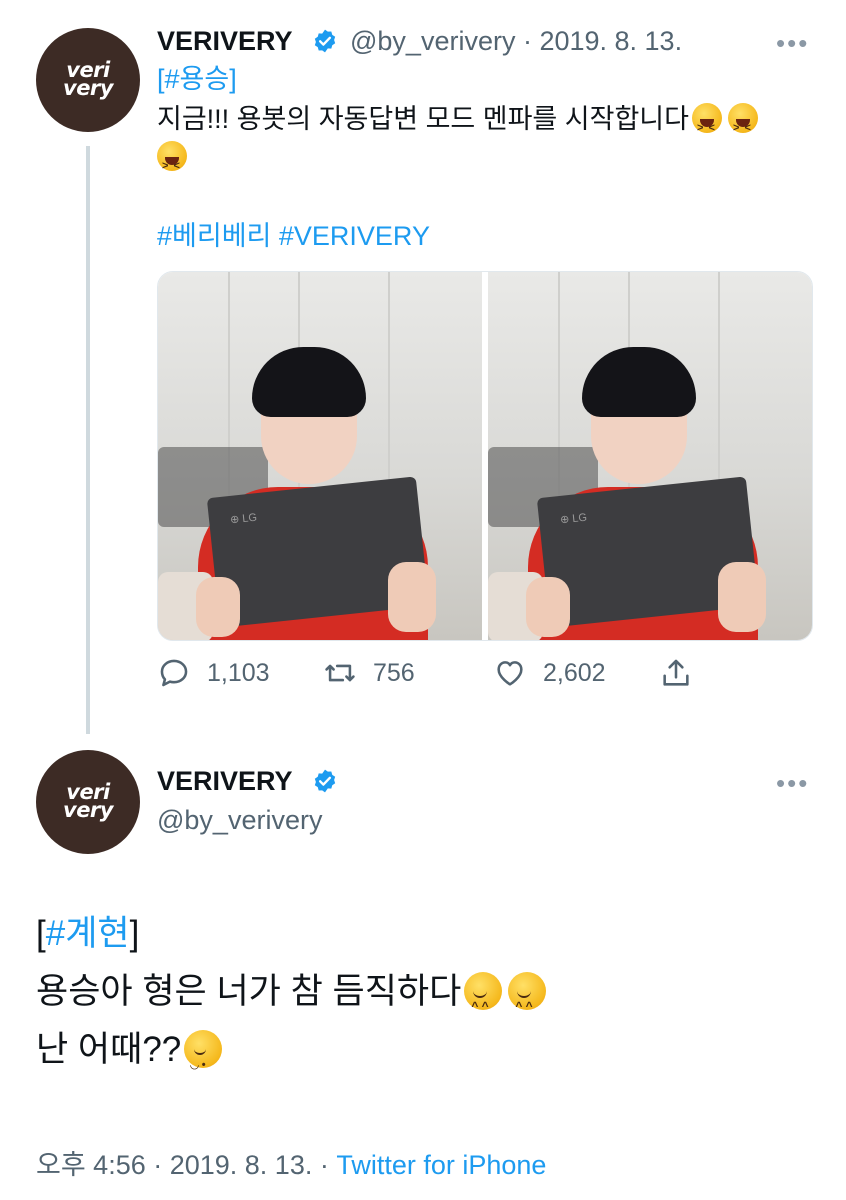  What do you see at coordinates (249, 991) in the screenshot?
I see `tweet-body-text: 용승아 형은 너가 참 듬직하다` at bounding box center [249, 991].